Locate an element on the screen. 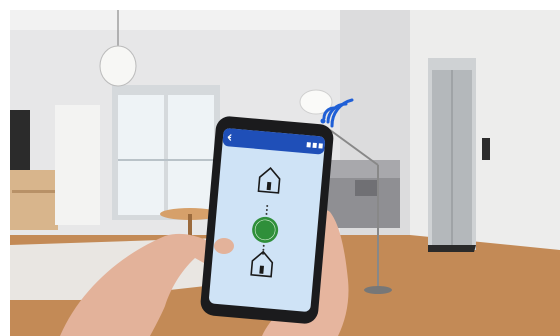  wifi-icon is located at coordinates (314, 145).